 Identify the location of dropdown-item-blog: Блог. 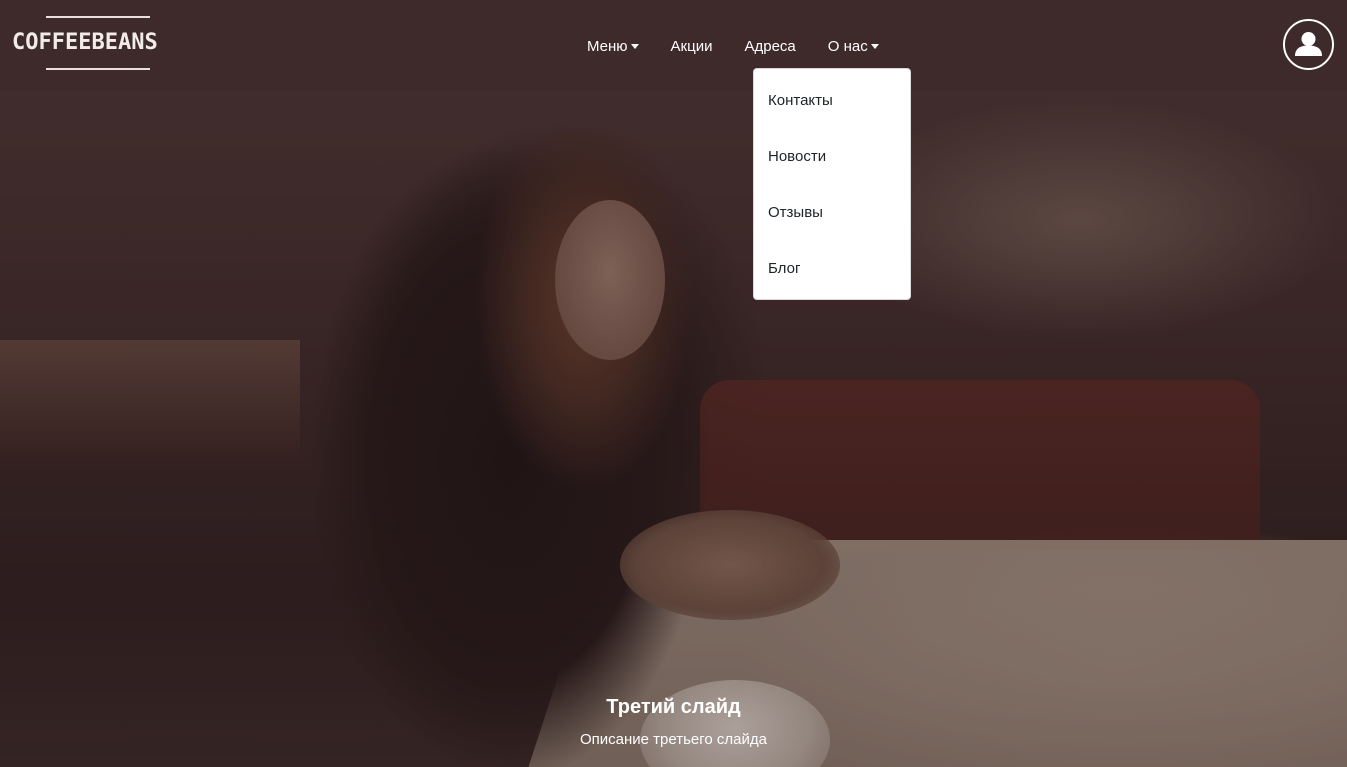
(832, 269).